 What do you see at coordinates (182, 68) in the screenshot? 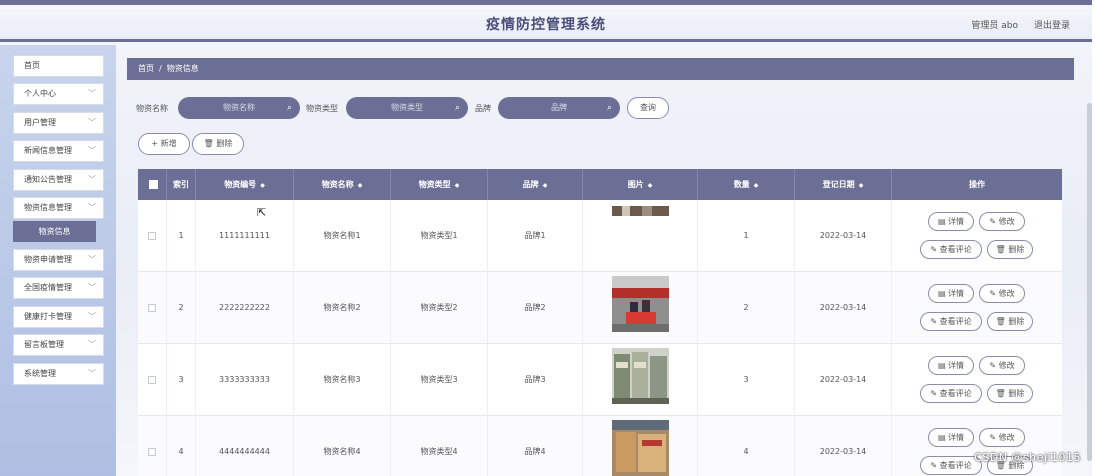
I see `breadcrumb-current: 物资信息` at bounding box center [182, 68].